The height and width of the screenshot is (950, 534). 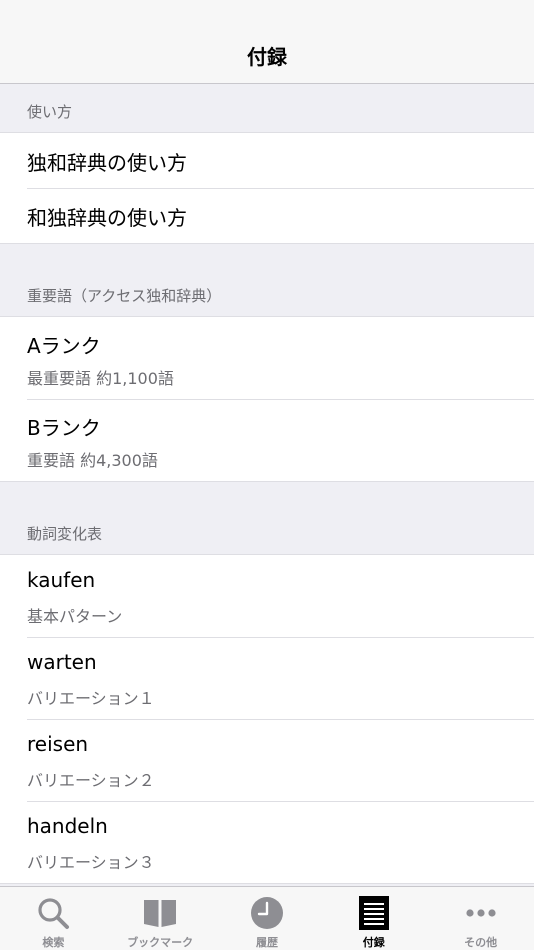 I want to click on tab-appendix: 付録, so click(x=373, y=918).